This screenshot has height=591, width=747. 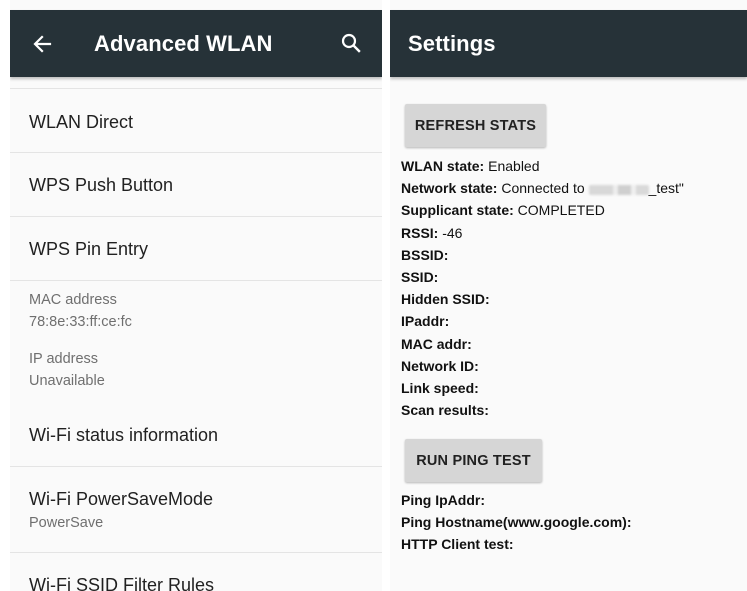 I want to click on stat-key: Network state:, so click(x=449, y=188).